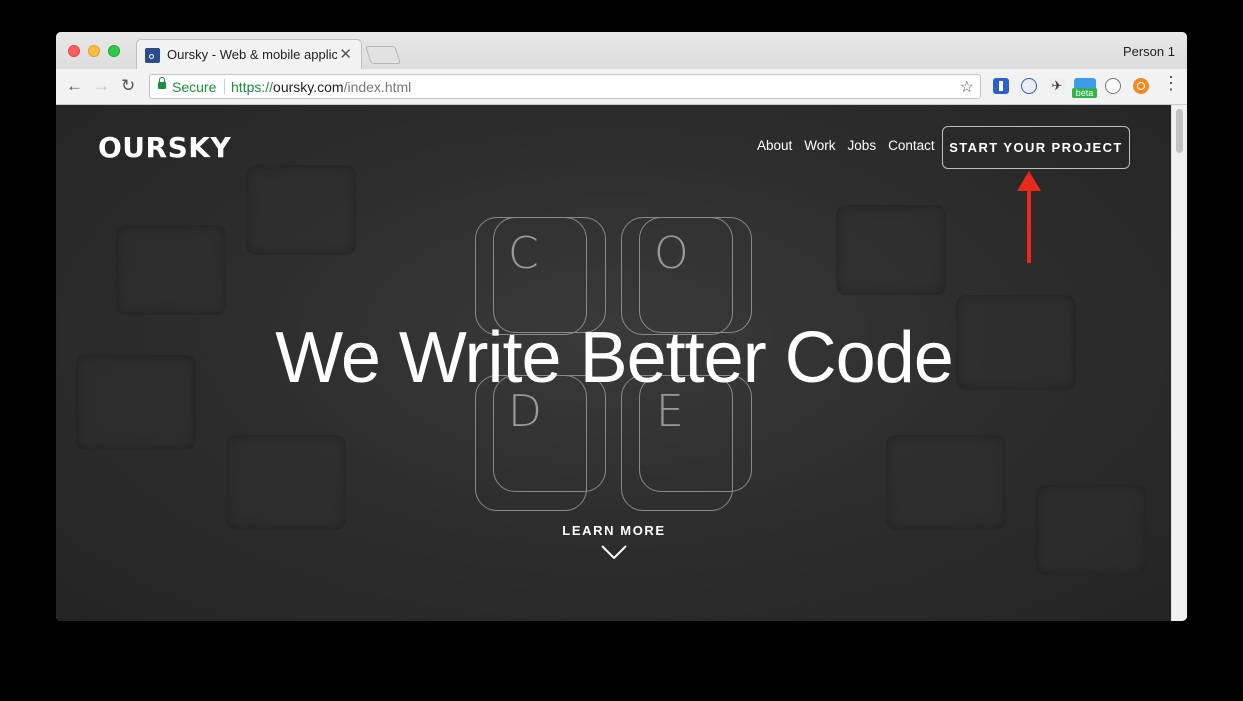 The width and height of the screenshot is (1243, 701). What do you see at coordinates (565, 86) in the screenshot?
I see `address-bar: Secure https://oursky.com/index.html ☆` at bounding box center [565, 86].